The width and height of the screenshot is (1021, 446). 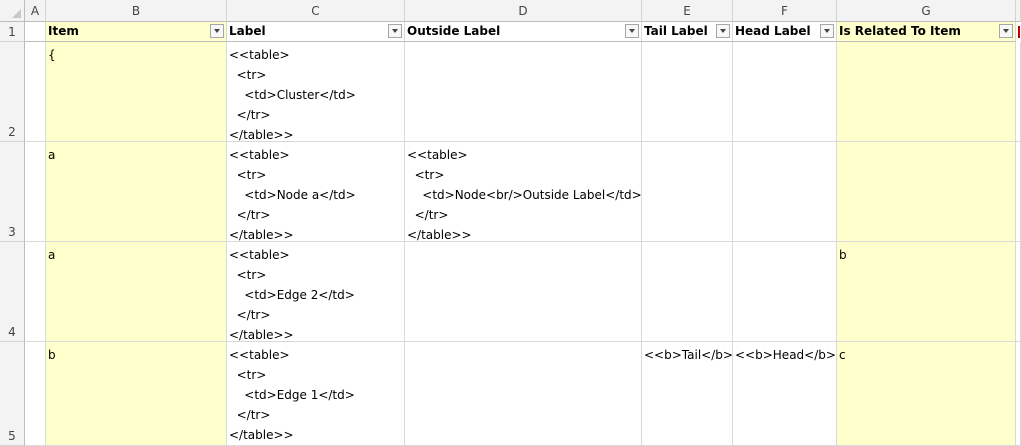 I want to click on table-header-outside-label: Outside Label, so click(x=523, y=32).